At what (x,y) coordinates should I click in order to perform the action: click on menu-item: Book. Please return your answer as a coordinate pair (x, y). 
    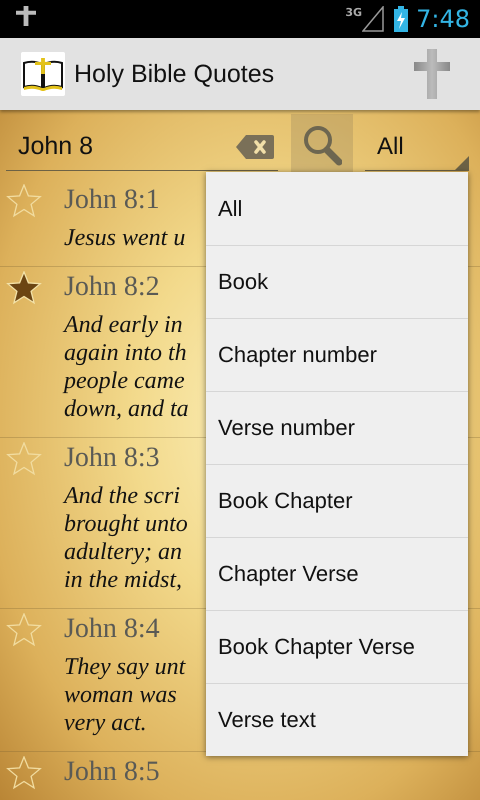
    Looking at the image, I should click on (337, 281).